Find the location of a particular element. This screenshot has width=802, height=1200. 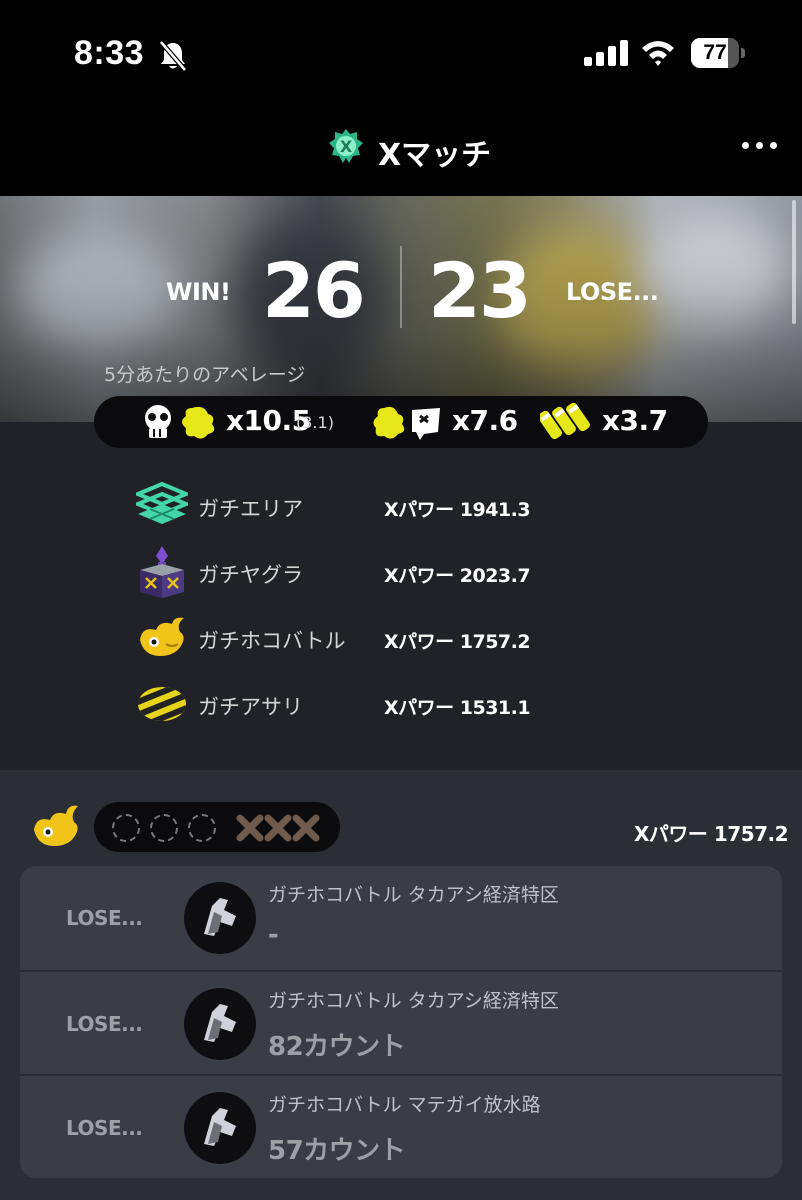

page-title: Xマッチ is located at coordinates (435, 155).